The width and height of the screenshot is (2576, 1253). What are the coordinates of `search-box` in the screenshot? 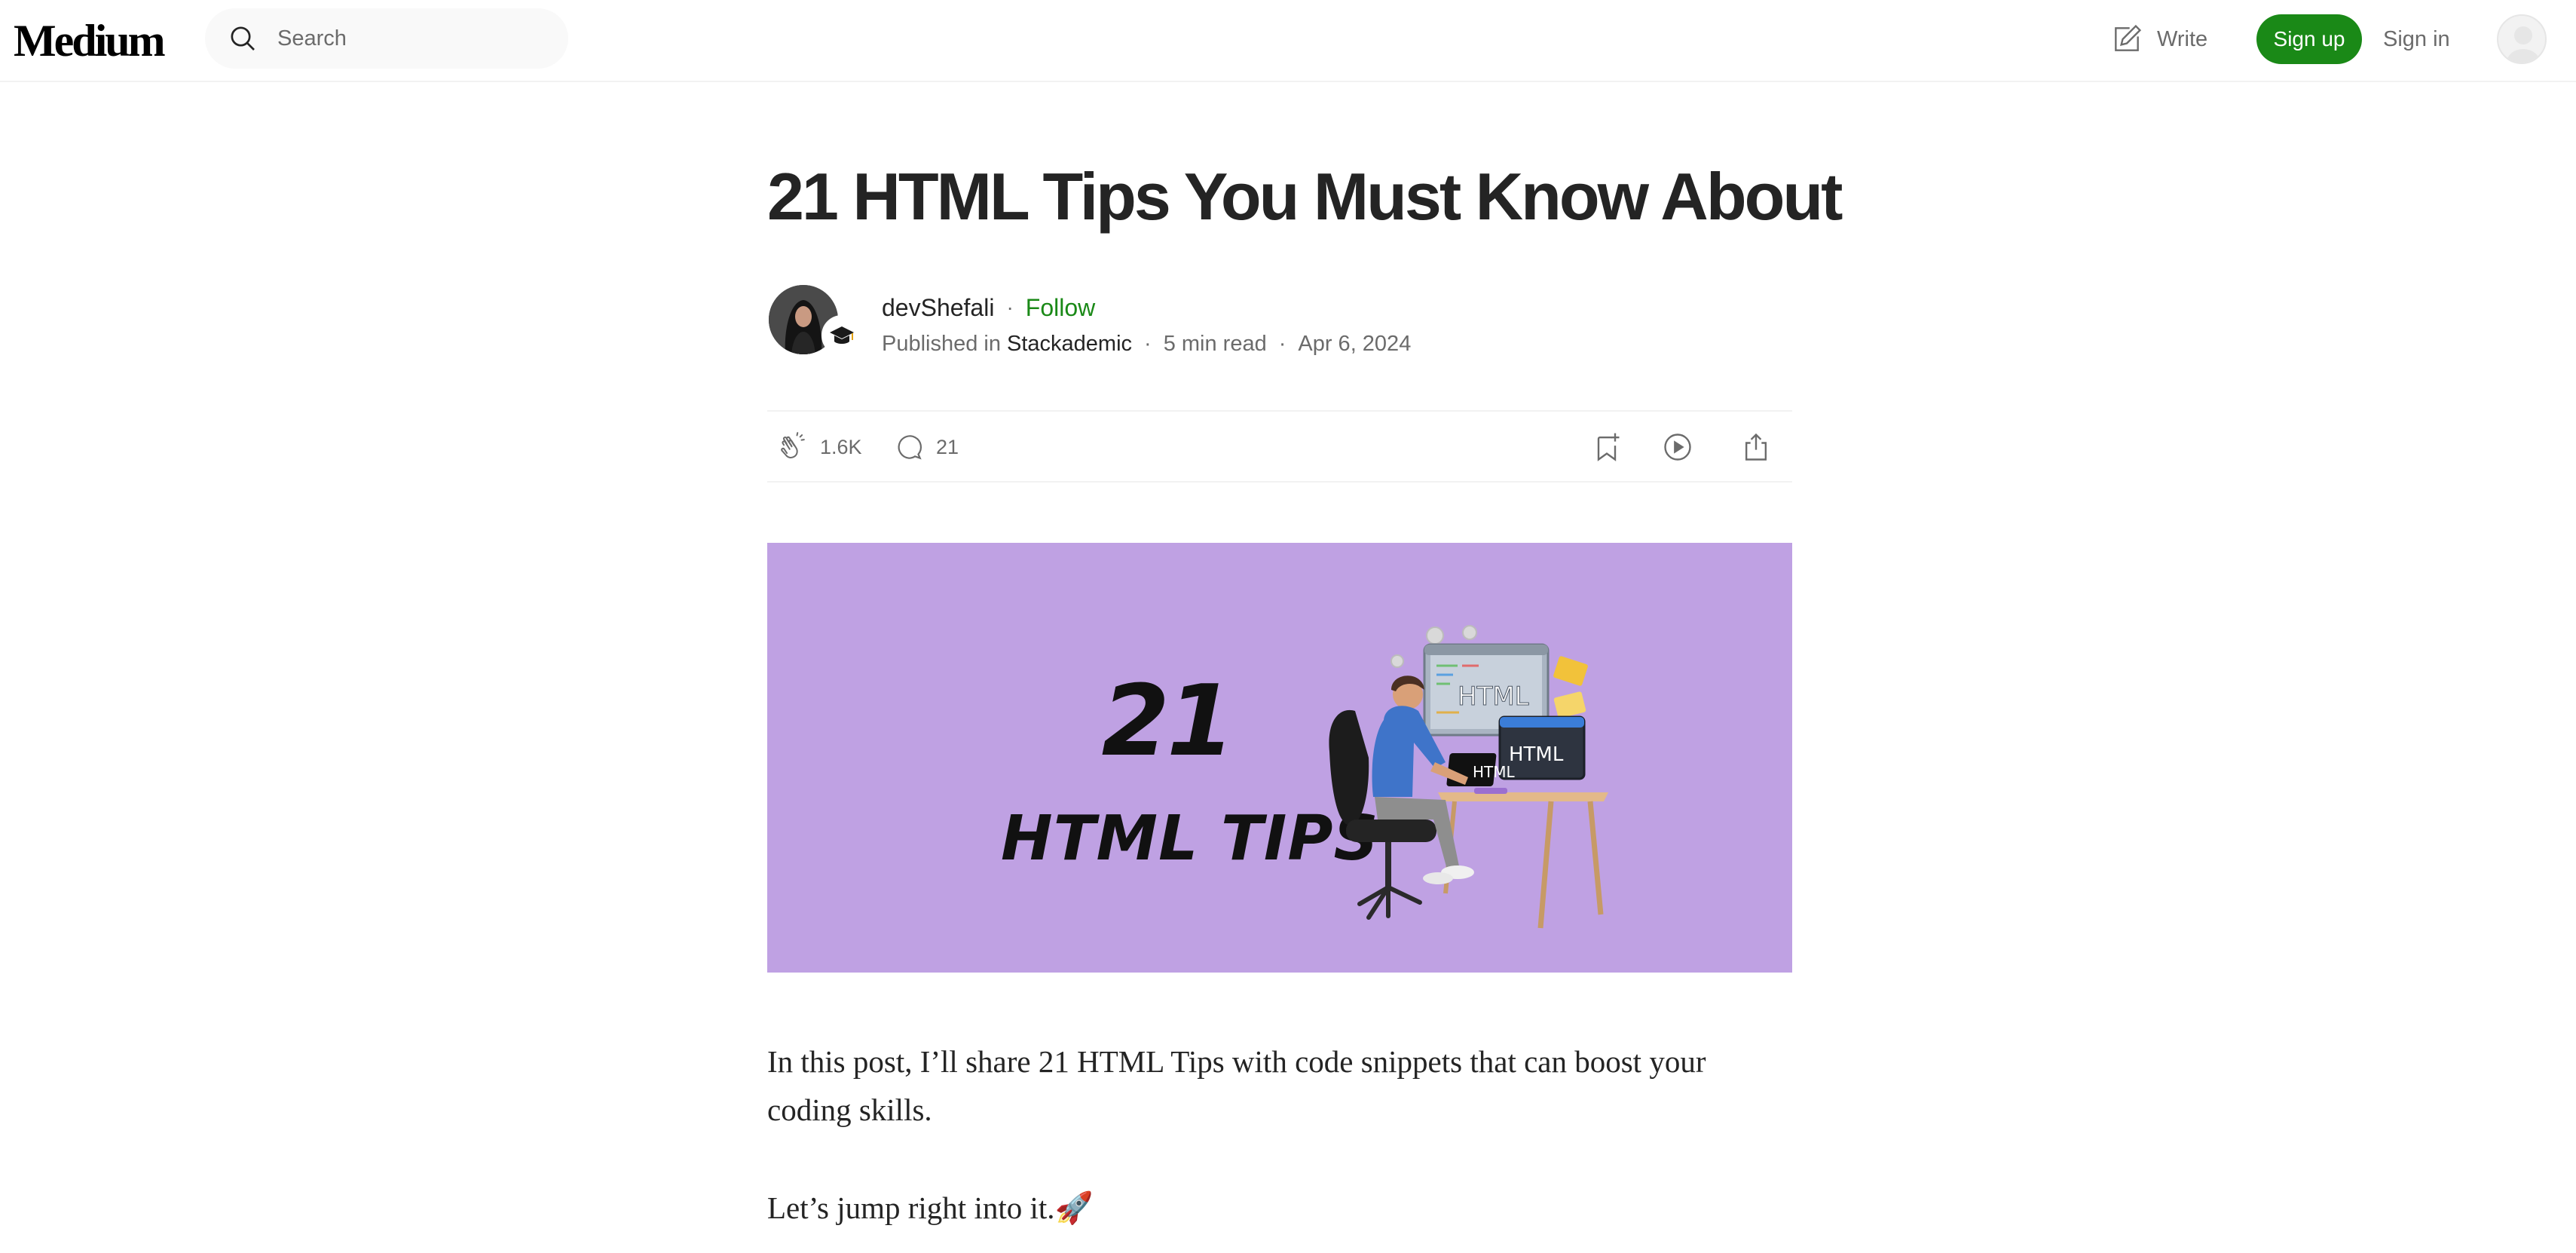 It's located at (386, 38).